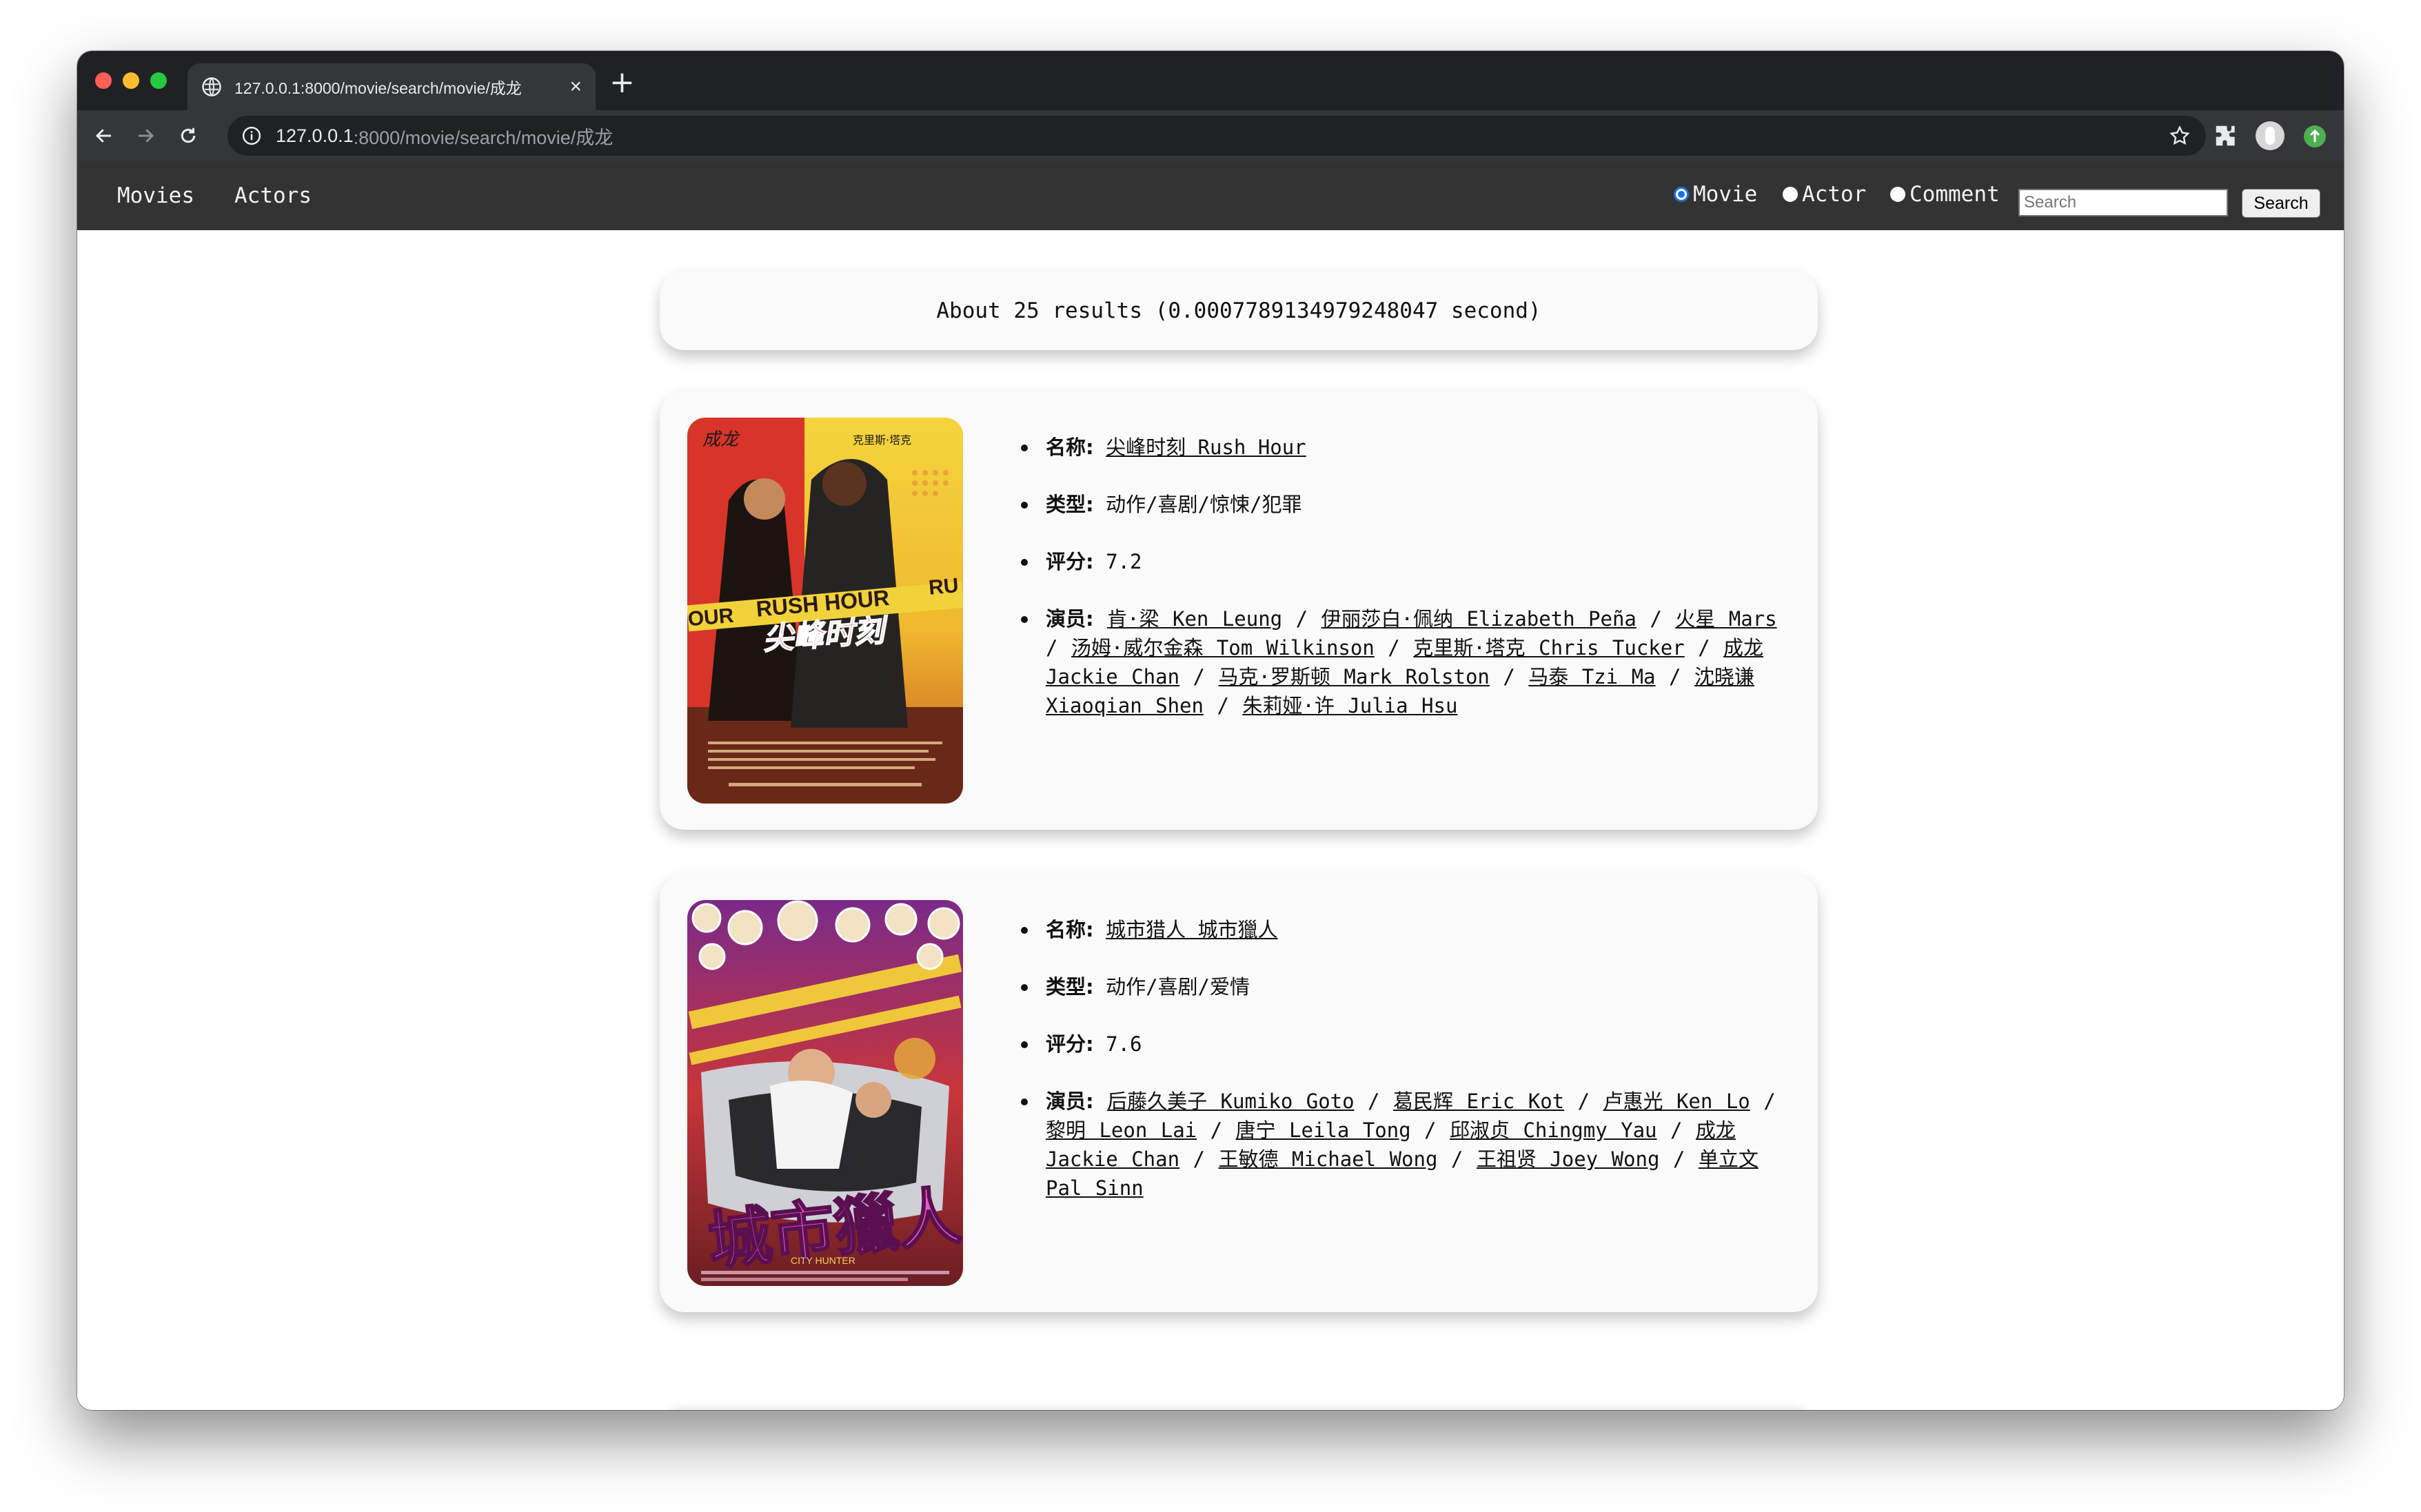  I want to click on nav-link-actors: Actors, so click(273, 196).